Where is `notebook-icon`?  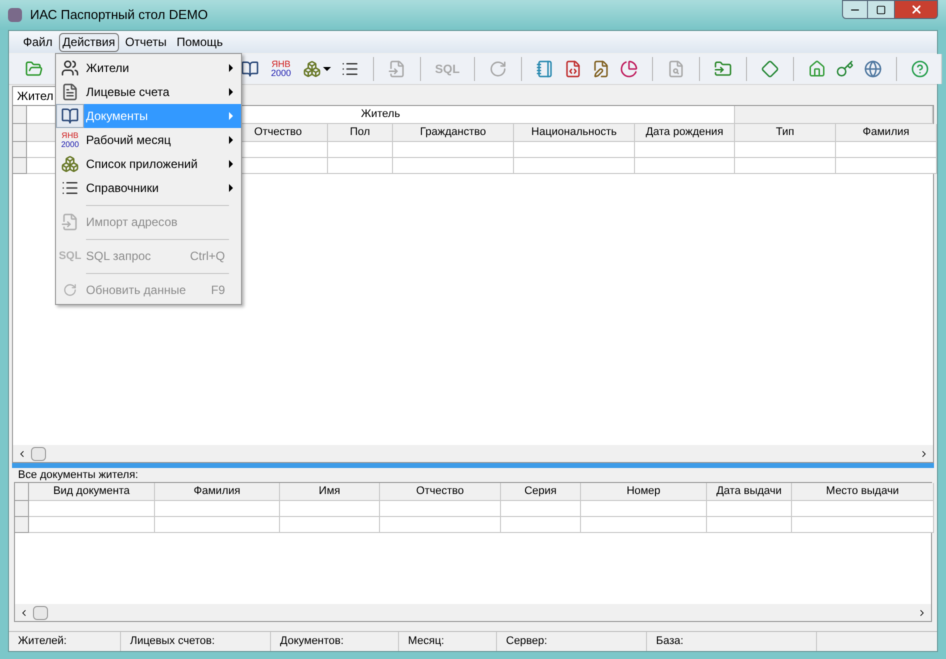
notebook-icon is located at coordinates (545, 69).